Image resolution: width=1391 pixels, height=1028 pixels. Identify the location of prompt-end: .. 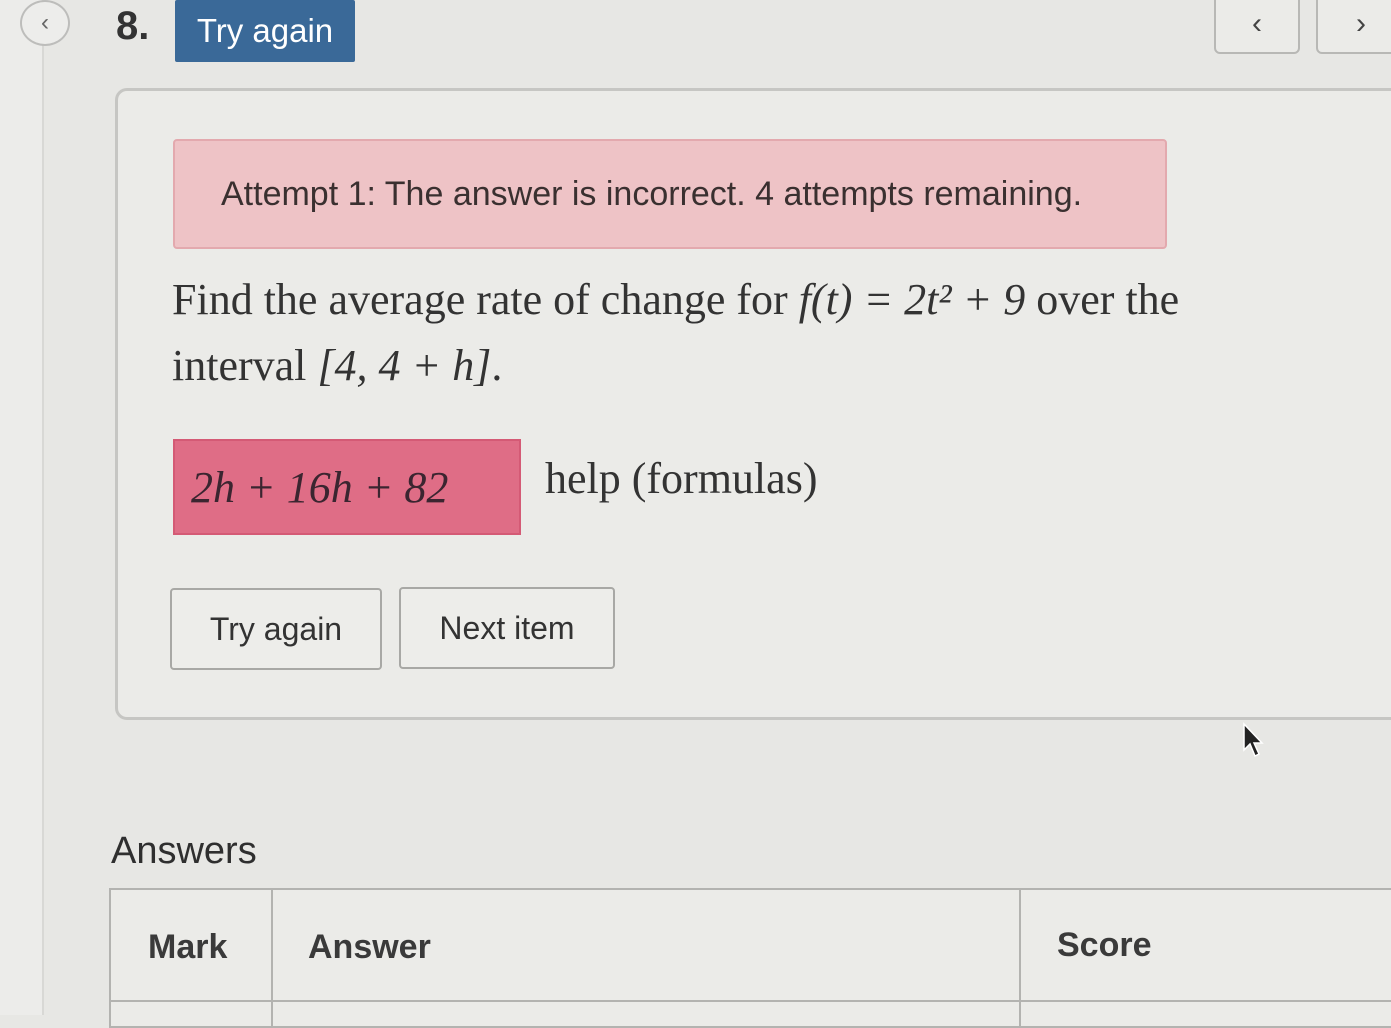
(497, 365).